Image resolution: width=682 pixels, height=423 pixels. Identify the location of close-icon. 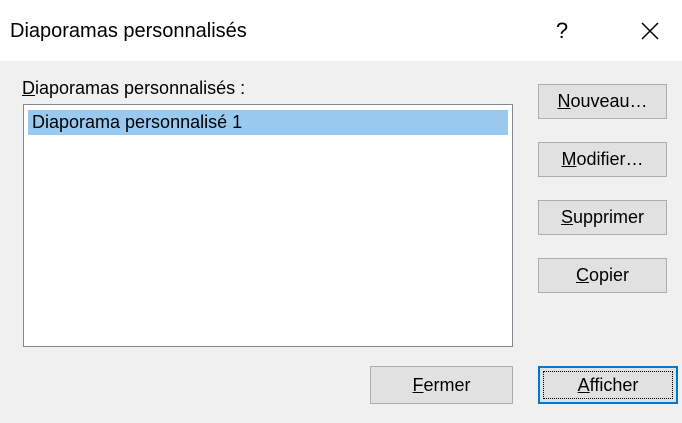
(650, 31).